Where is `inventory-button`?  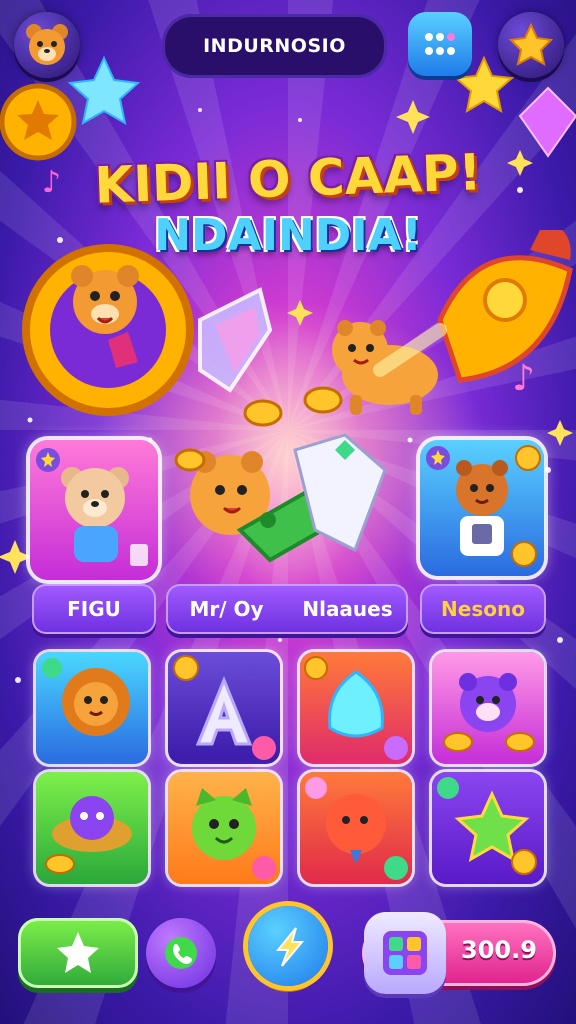
inventory-button is located at coordinates (405, 953).